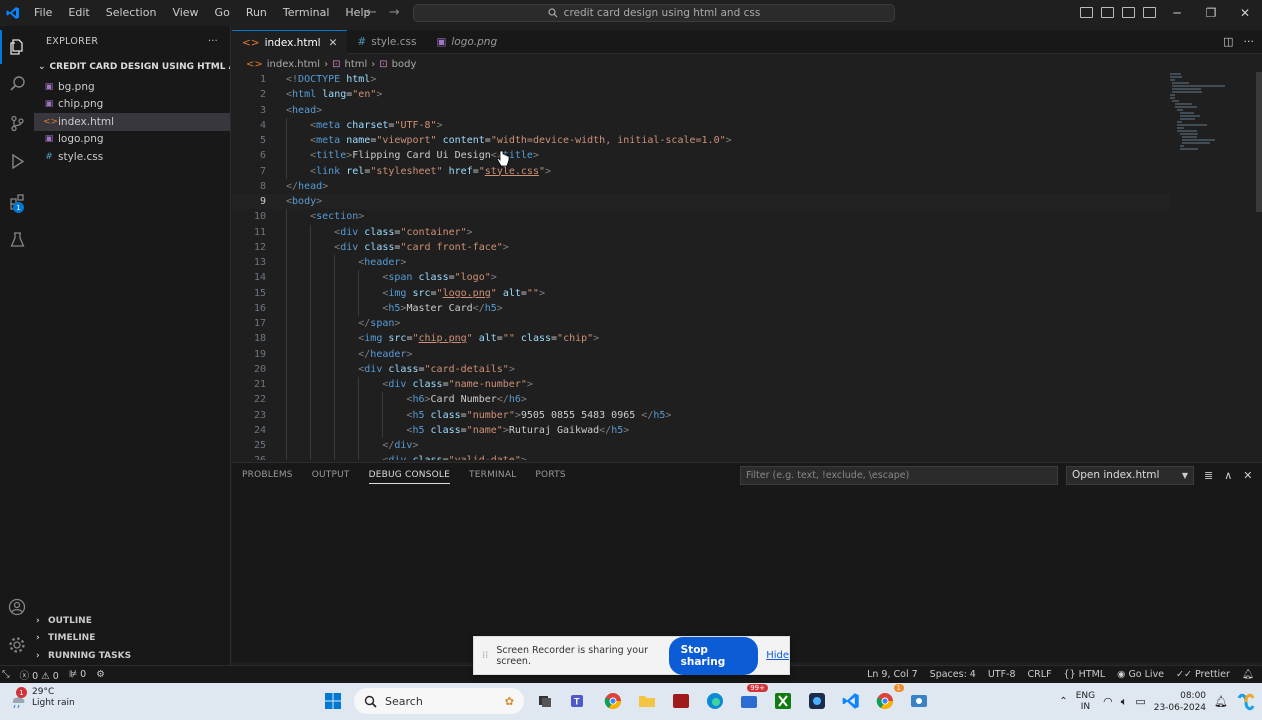 The image size is (1262, 720). I want to click on wifi-icon: ◠, so click(1108, 701).